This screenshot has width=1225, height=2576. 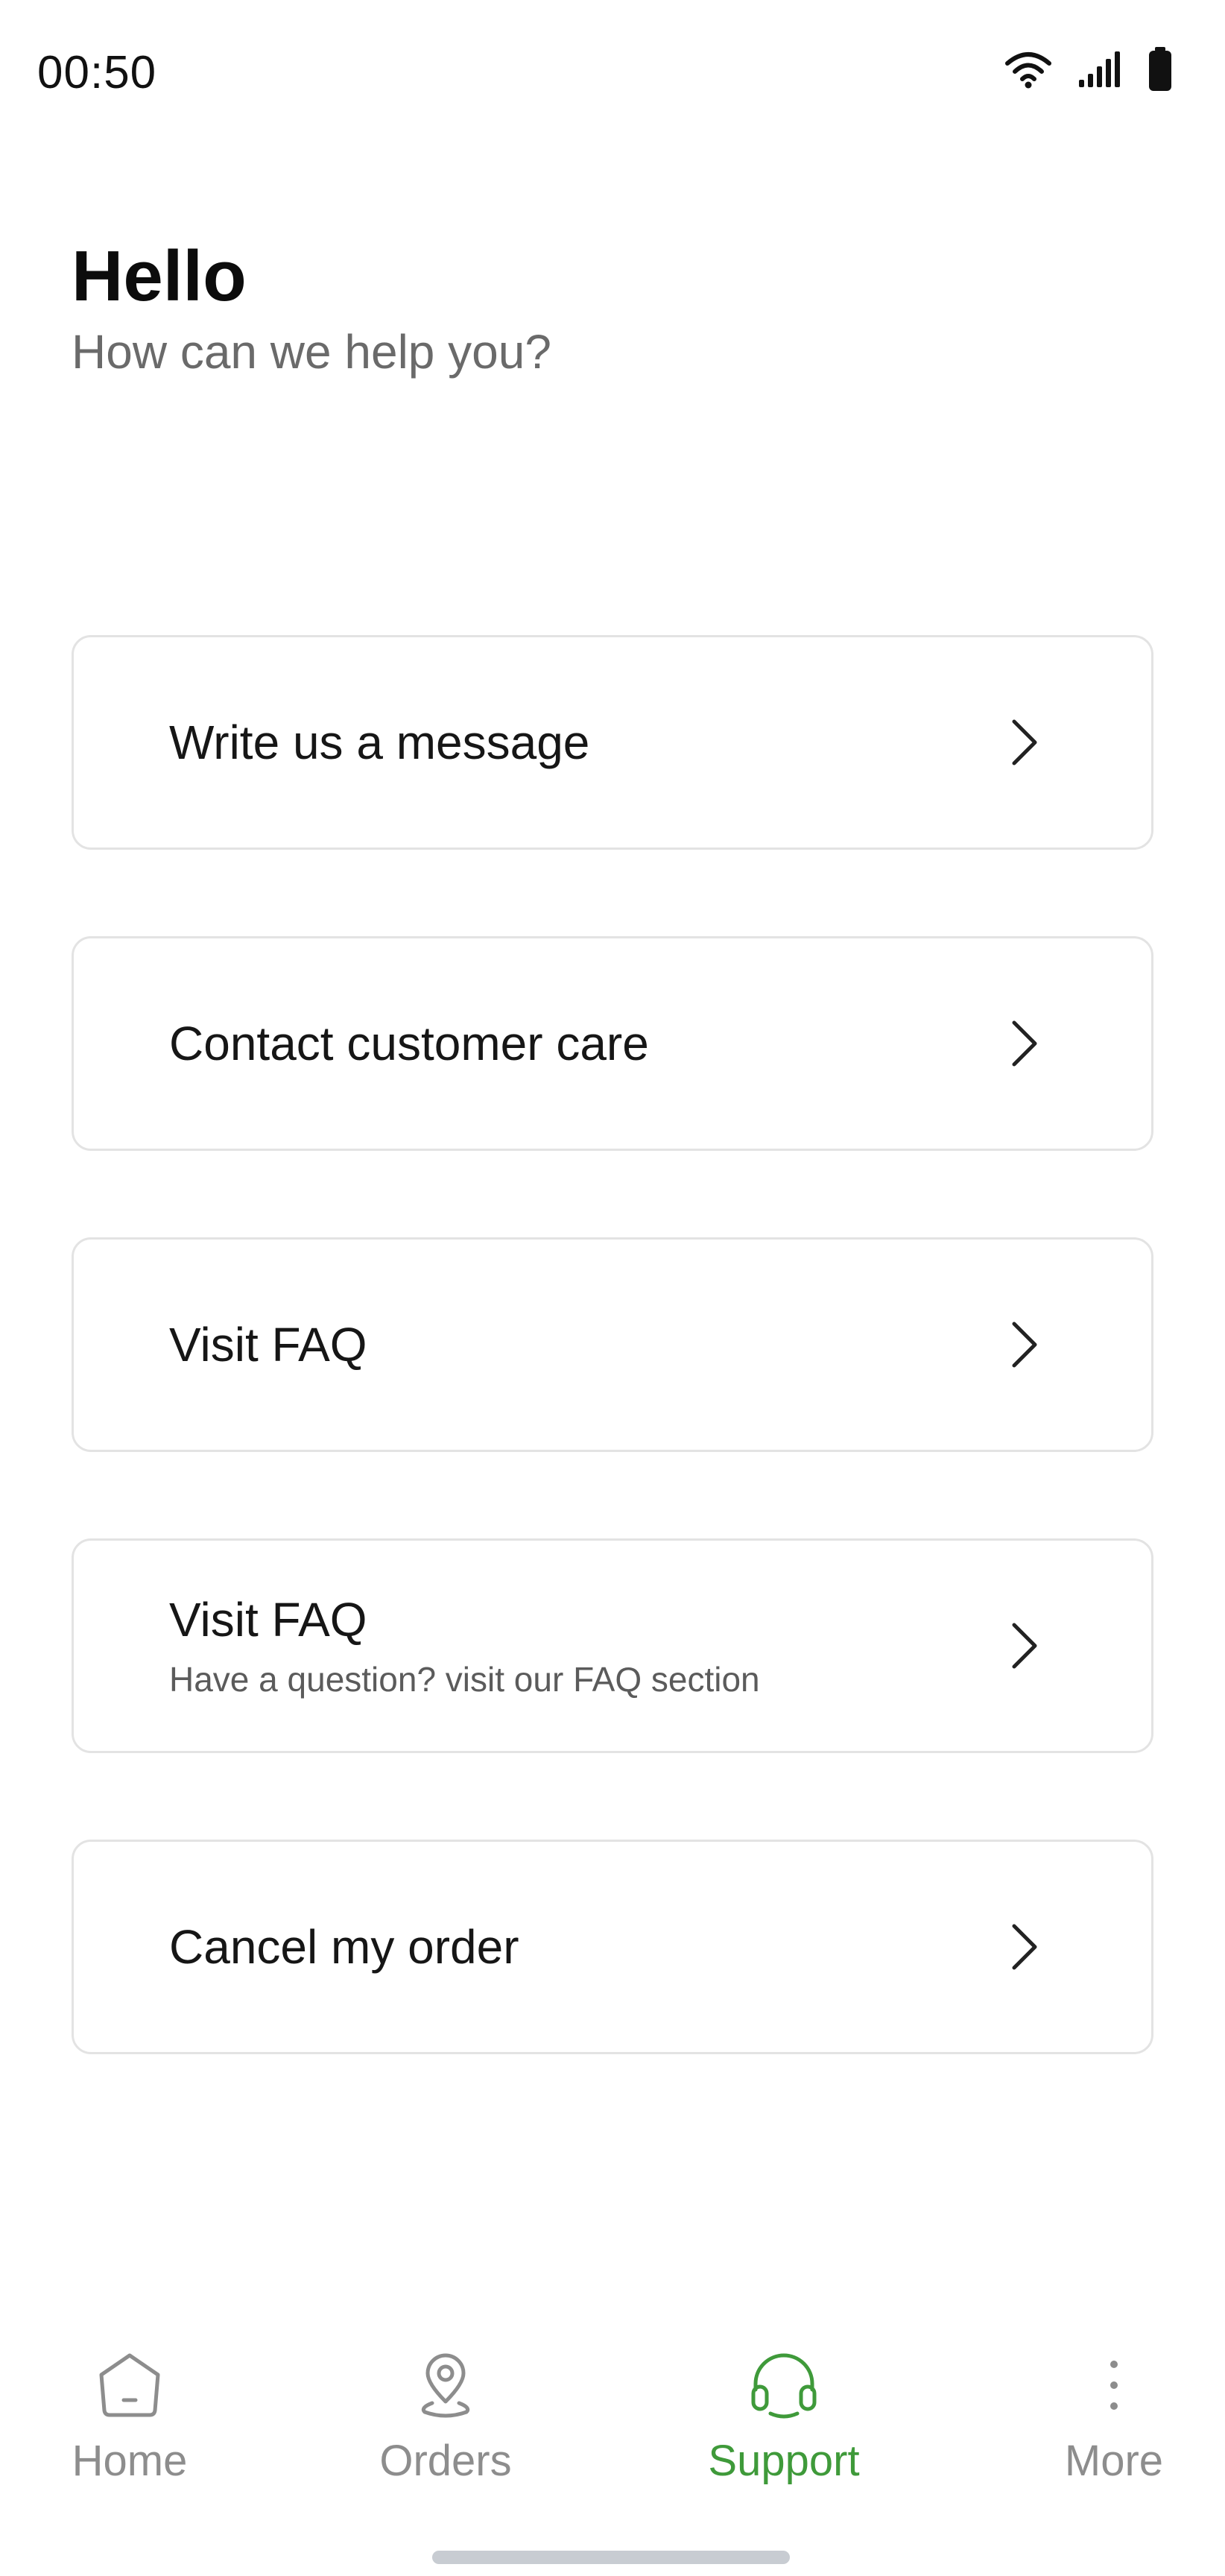 I want to click on nav-label: Support, so click(x=784, y=2461).